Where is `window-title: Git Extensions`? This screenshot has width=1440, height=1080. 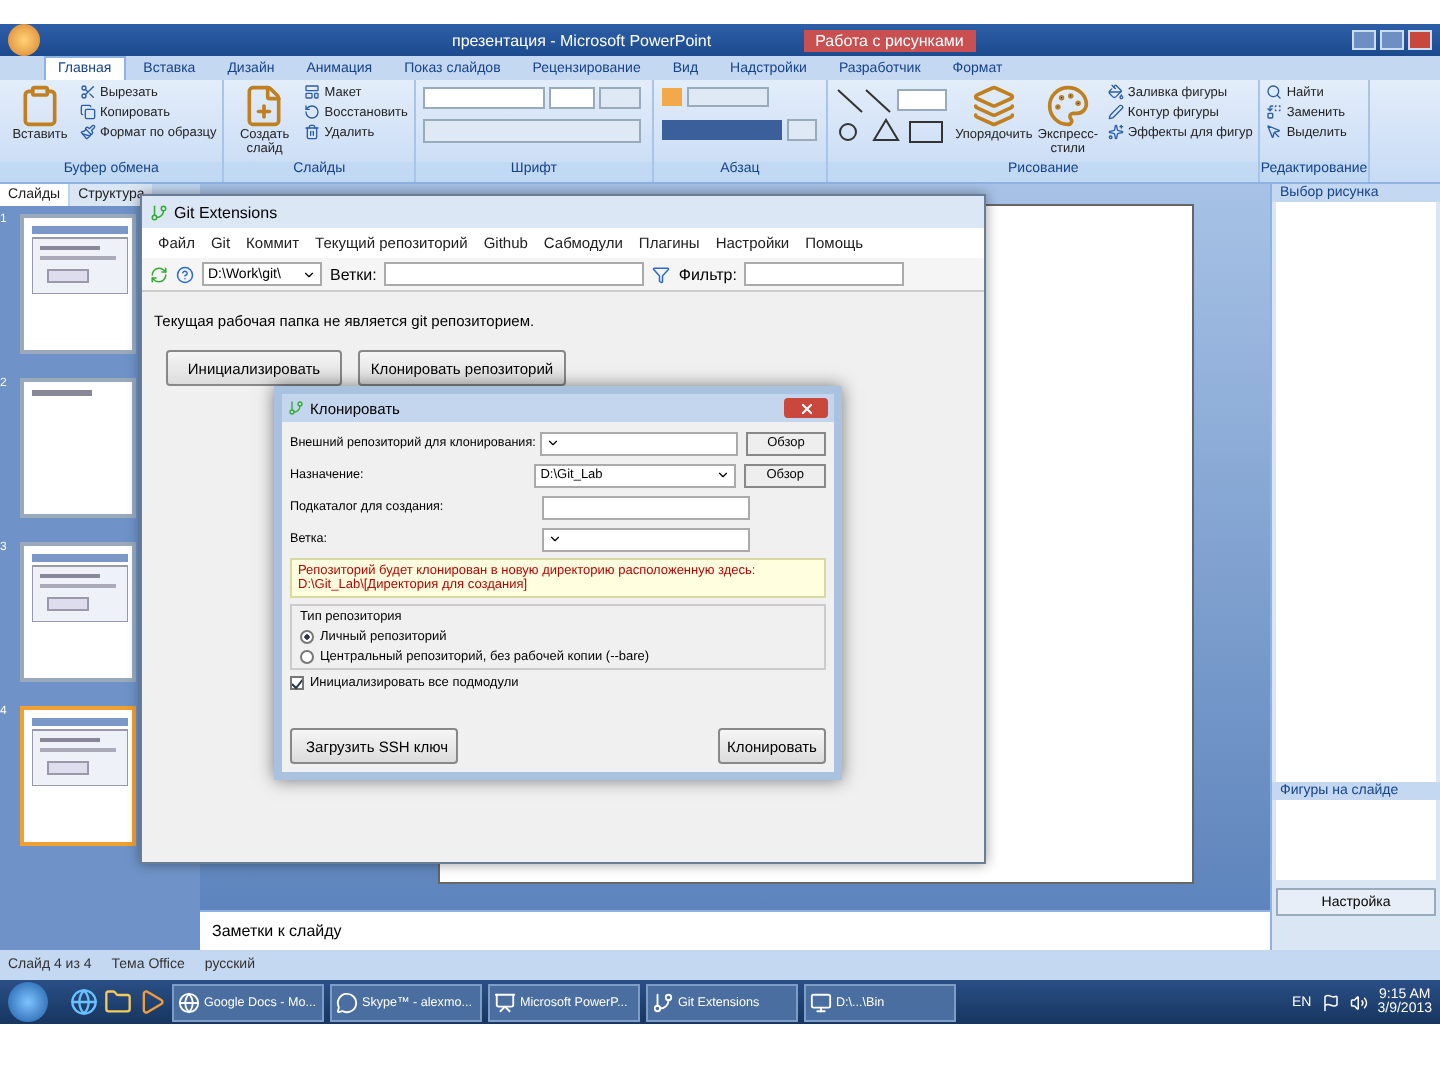
window-title: Git Extensions is located at coordinates (226, 212).